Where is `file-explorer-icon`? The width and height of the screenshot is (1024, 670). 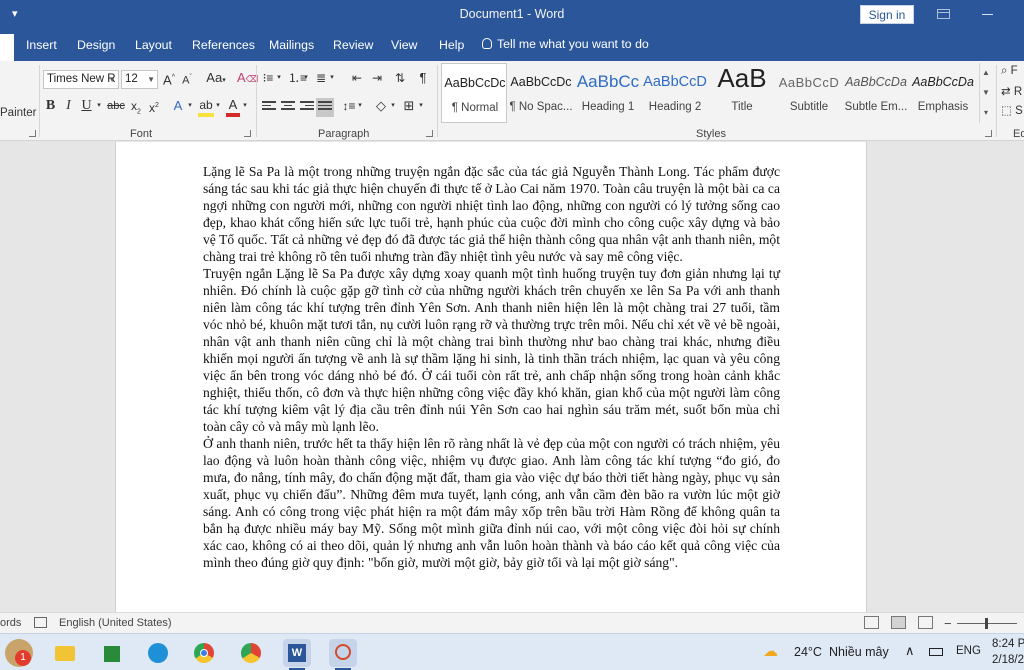
file-explorer-icon is located at coordinates (65, 653).